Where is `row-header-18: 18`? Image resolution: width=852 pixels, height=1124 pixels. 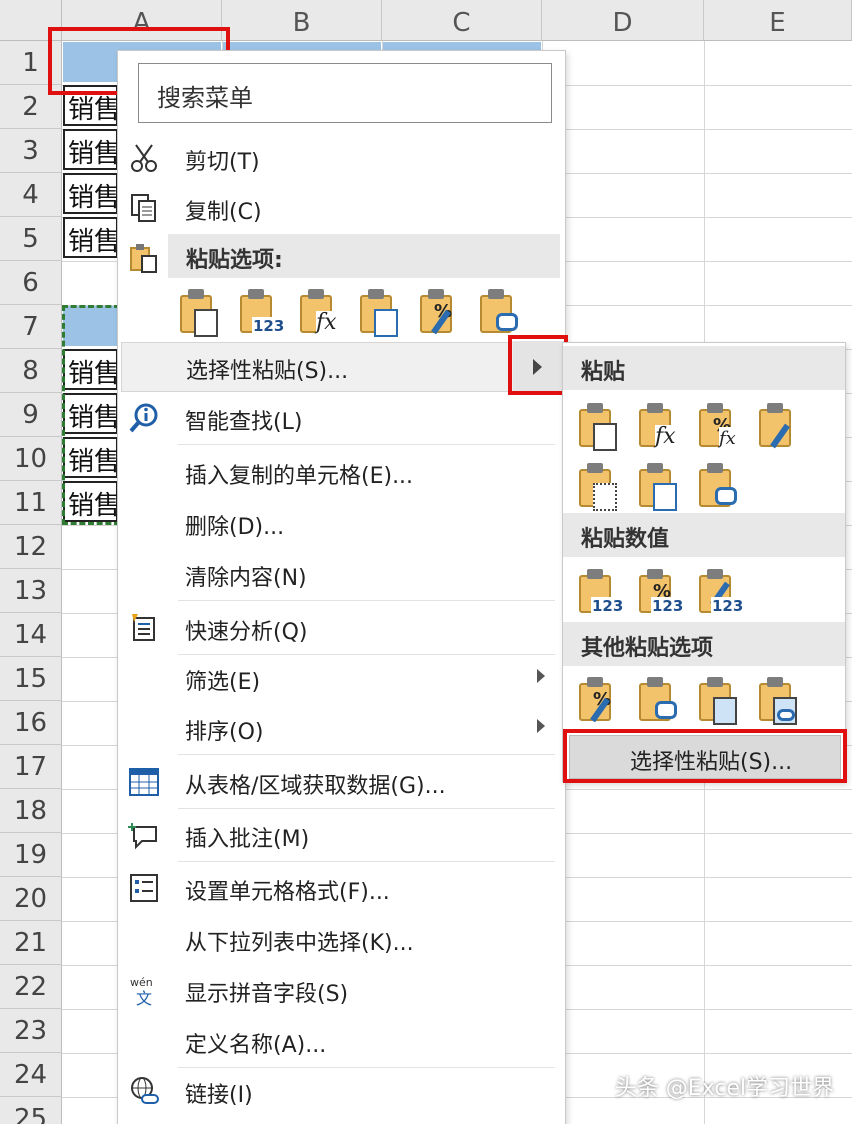 row-header-18: 18 is located at coordinates (31, 811).